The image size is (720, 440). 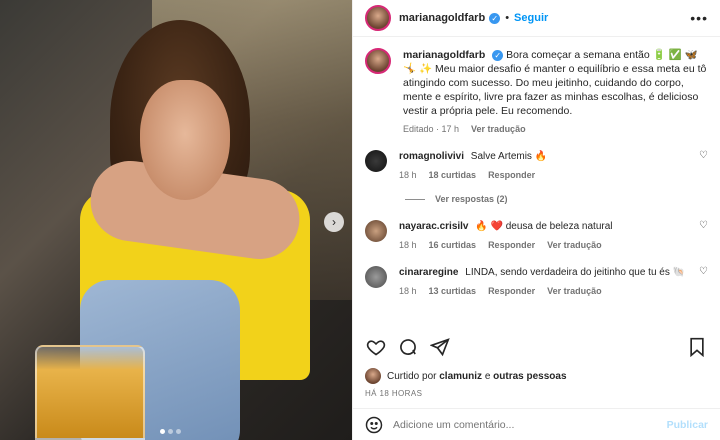 I want to click on view-replies-button: Ver respostas (2), so click(x=556, y=199).